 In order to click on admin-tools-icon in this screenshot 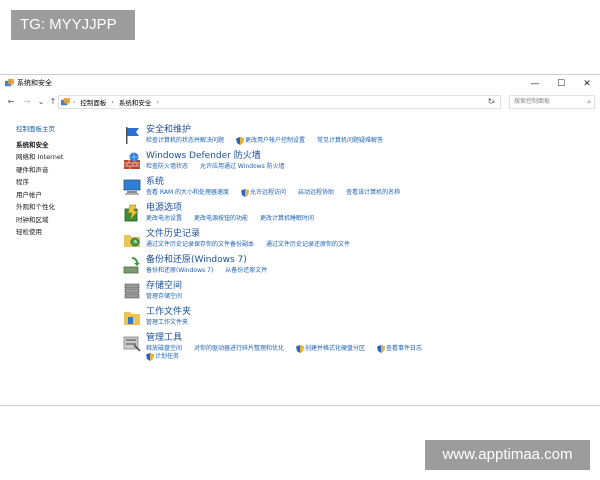, I will do `click(132, 344)`.